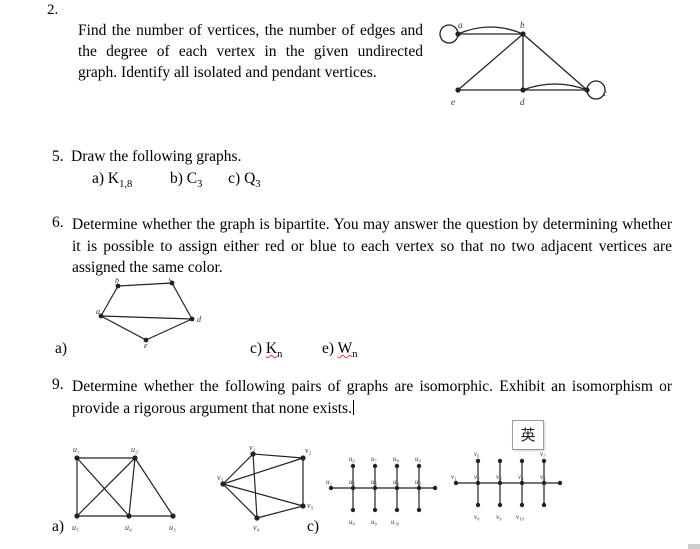  Describe the element at coordinates (477, 517) in the screenshot. I see `svg-text: v₈` at that location.